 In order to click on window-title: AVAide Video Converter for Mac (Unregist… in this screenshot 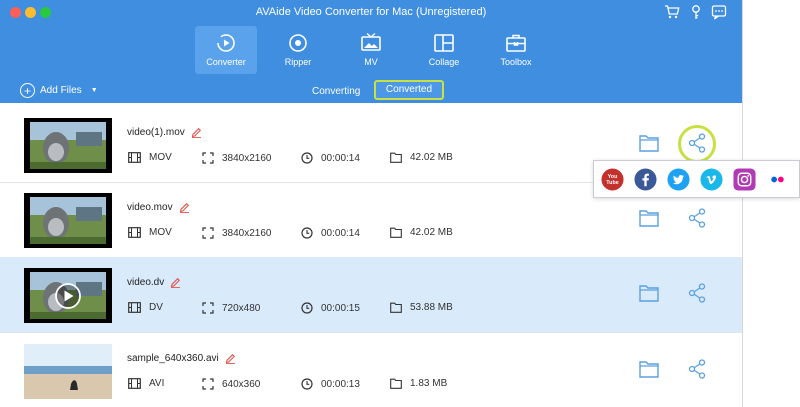, I will do `click(371, 12)`.